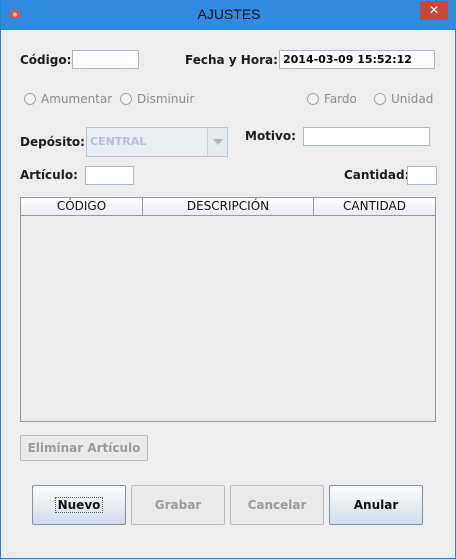  I want to click on codigo-field, so click(105, 59).